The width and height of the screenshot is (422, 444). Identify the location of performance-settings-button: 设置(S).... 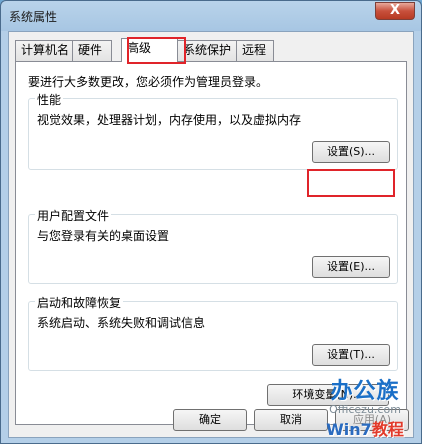
(351, 152).